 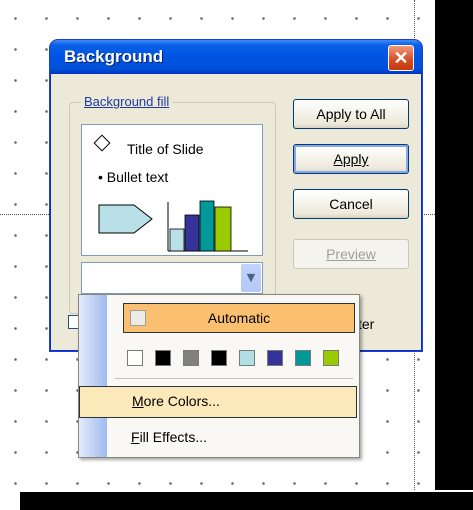 What do you see at coordinates (246, 501) in the screenshot?
I see `dark-edge-bottom` at bounding box center [246, 501].